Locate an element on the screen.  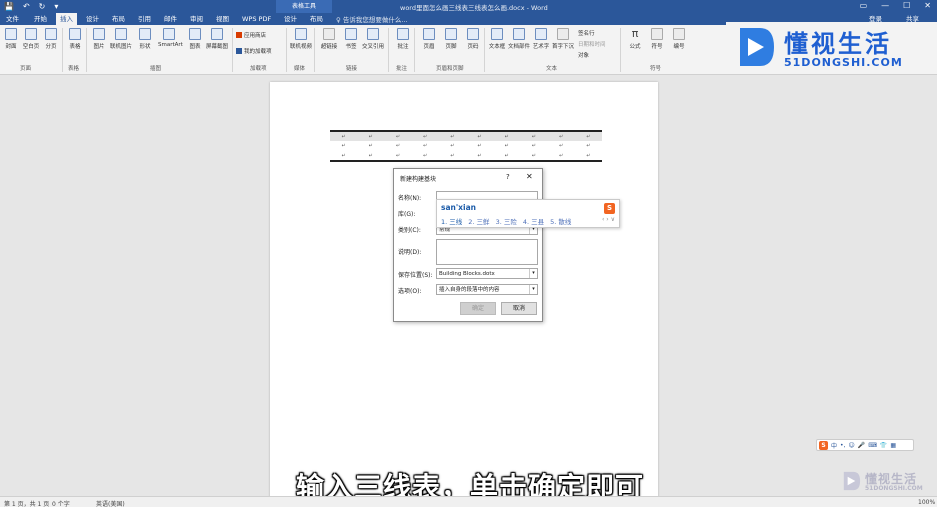
redo-icon: ↻ is located at coordinates (42, 6).